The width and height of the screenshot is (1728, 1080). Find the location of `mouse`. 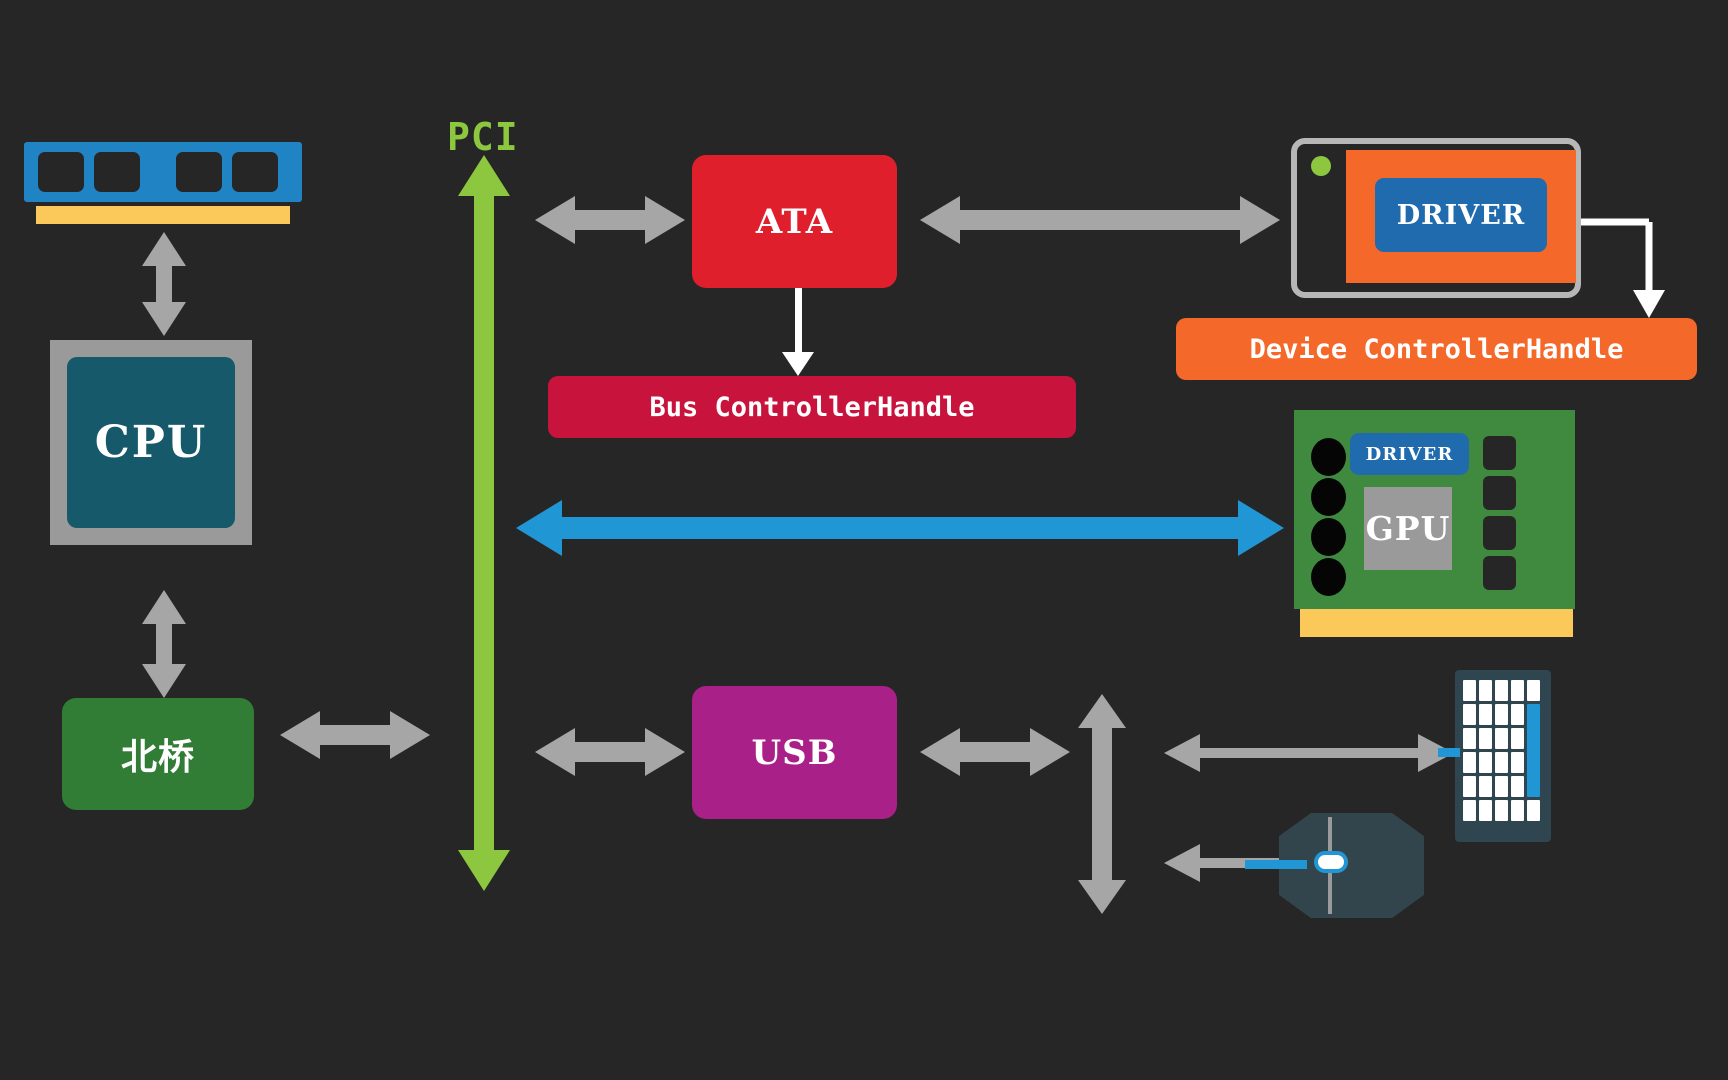

mouse is located at coordinates (1334, 865).